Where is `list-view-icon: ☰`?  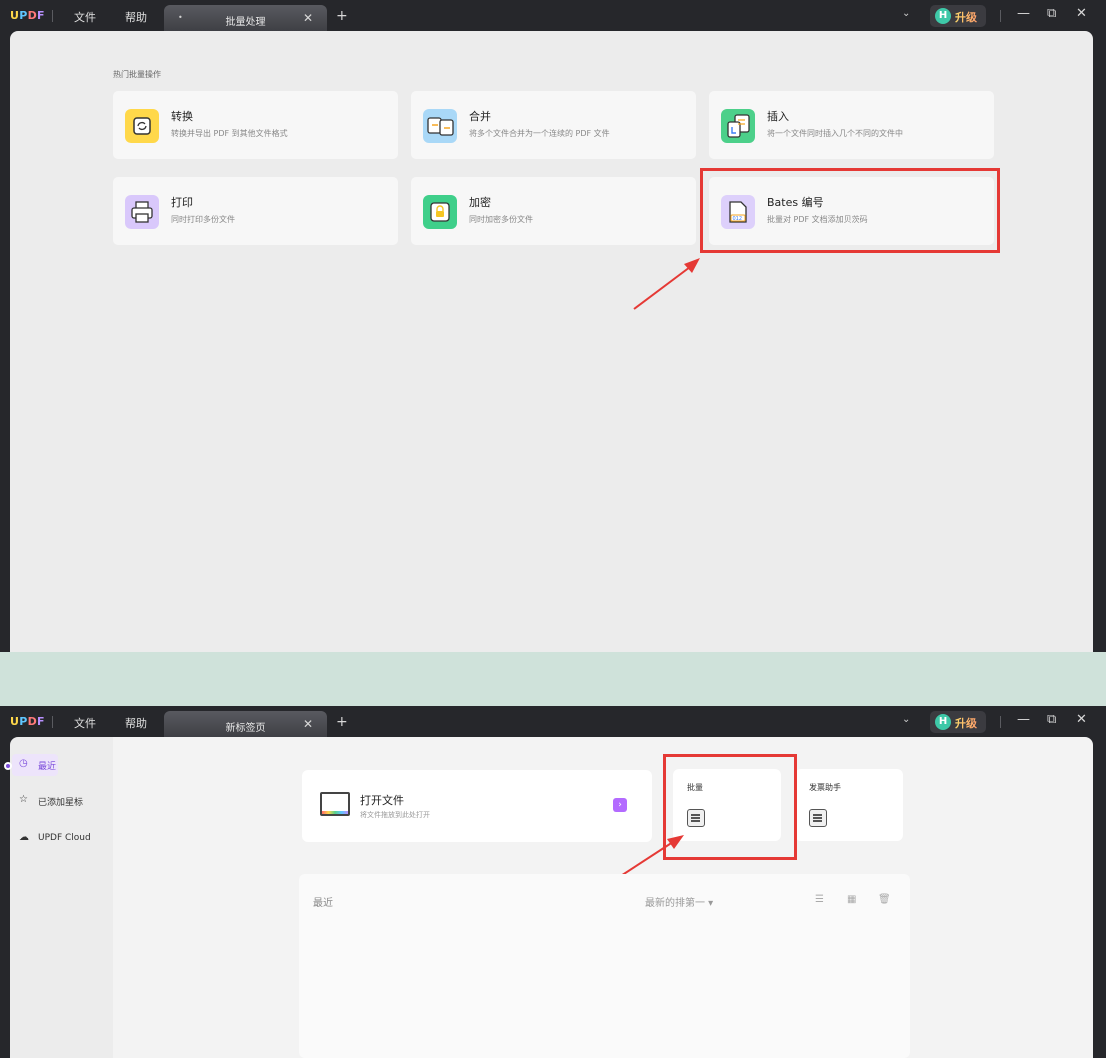
list-view-icon: ☰ is located at coordinates (819, 899).